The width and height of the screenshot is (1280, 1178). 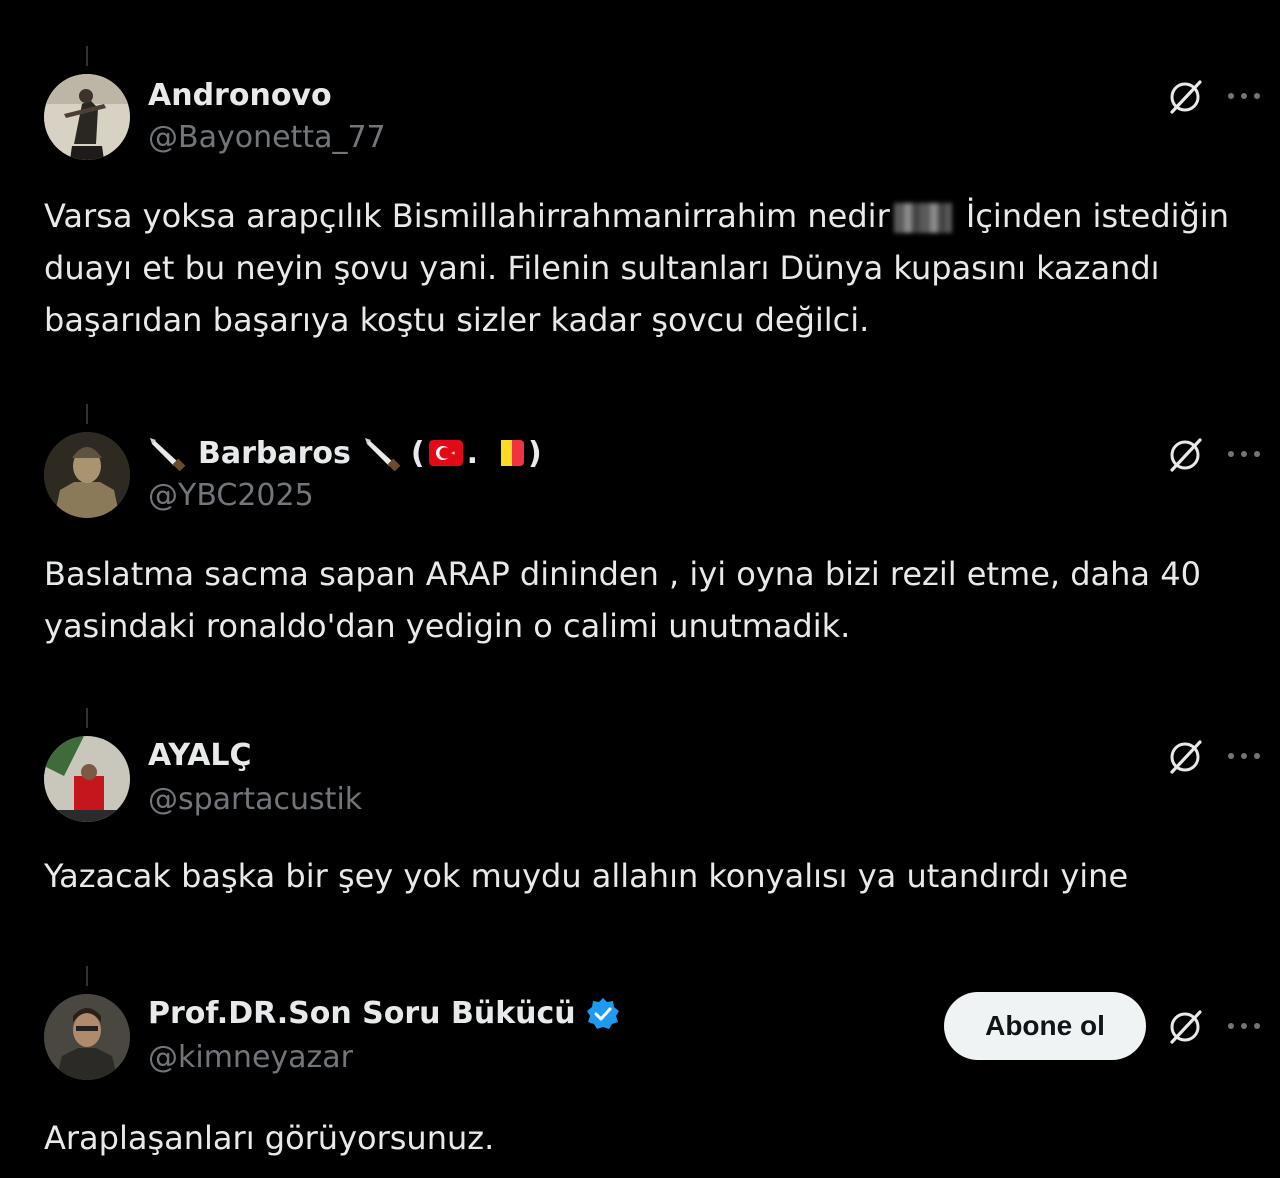 What do you see at coordinates (417, 453) in the screenshot?
I see `name-paren-open: (` at bounding box center [417, 453].